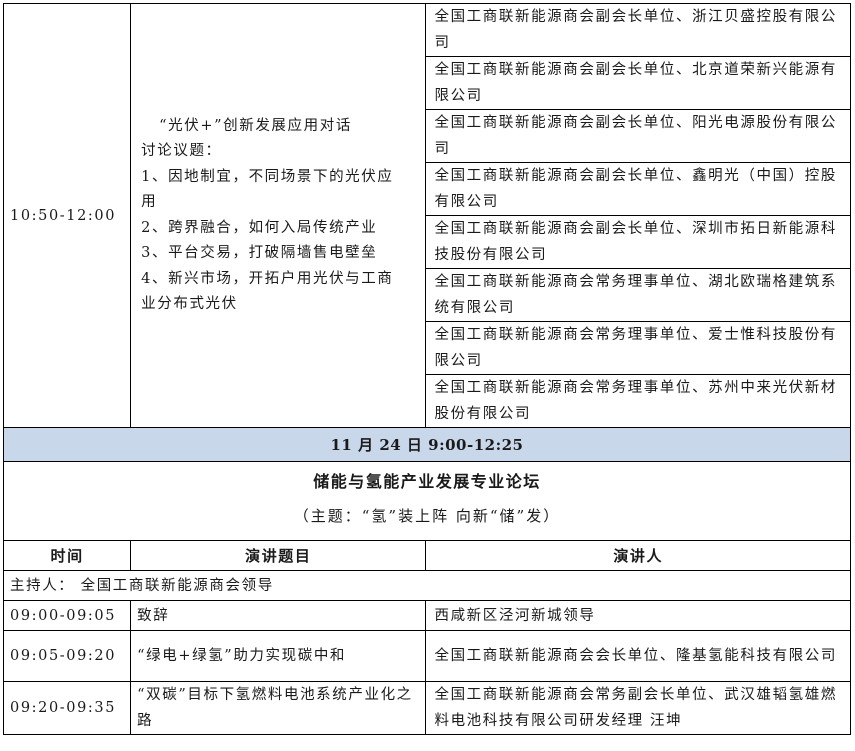 The width and height of the screenshot is (855, 751). I want to click on row-time: 09:00-09:05, so click(67, 615).